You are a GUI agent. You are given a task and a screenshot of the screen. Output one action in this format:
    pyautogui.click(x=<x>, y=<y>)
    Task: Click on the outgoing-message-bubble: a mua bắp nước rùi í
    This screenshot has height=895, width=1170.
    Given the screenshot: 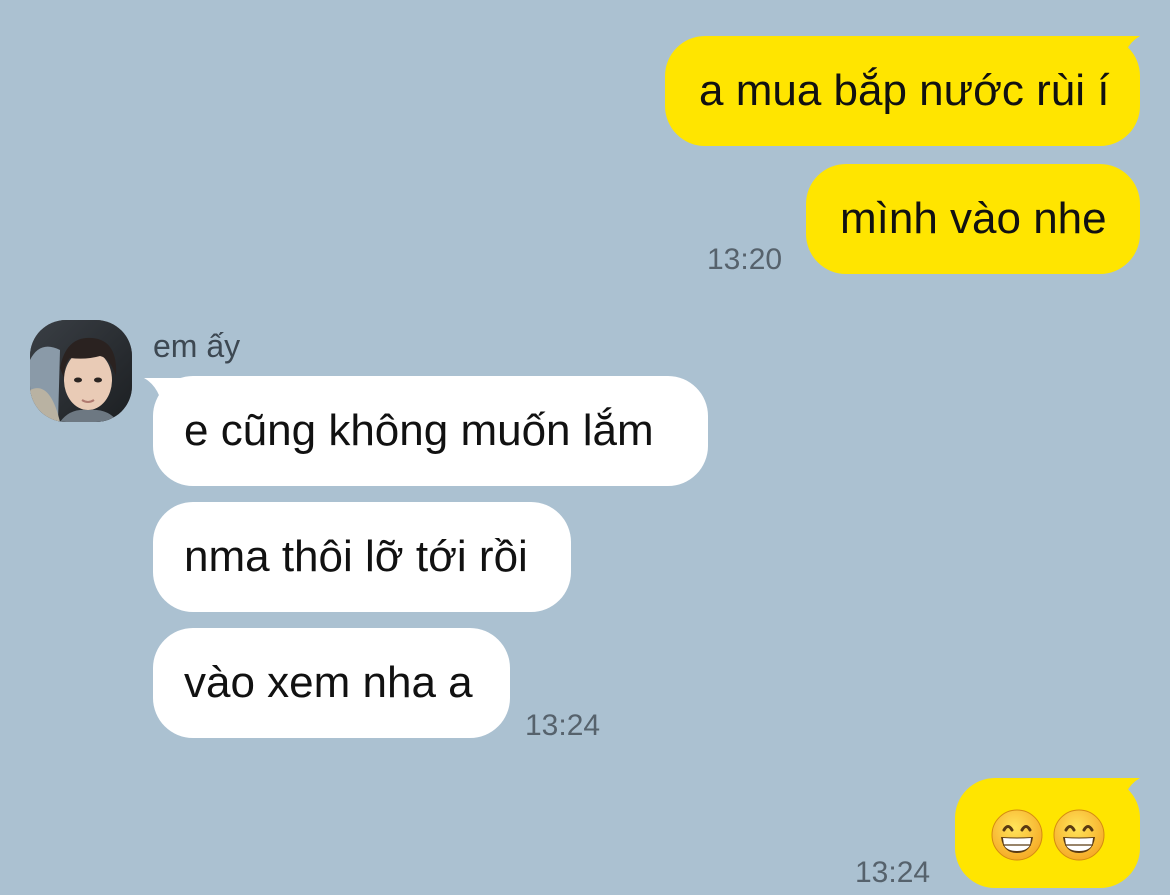 What is the action you would take?
    pyautogui.click(x=902, y=91)
    